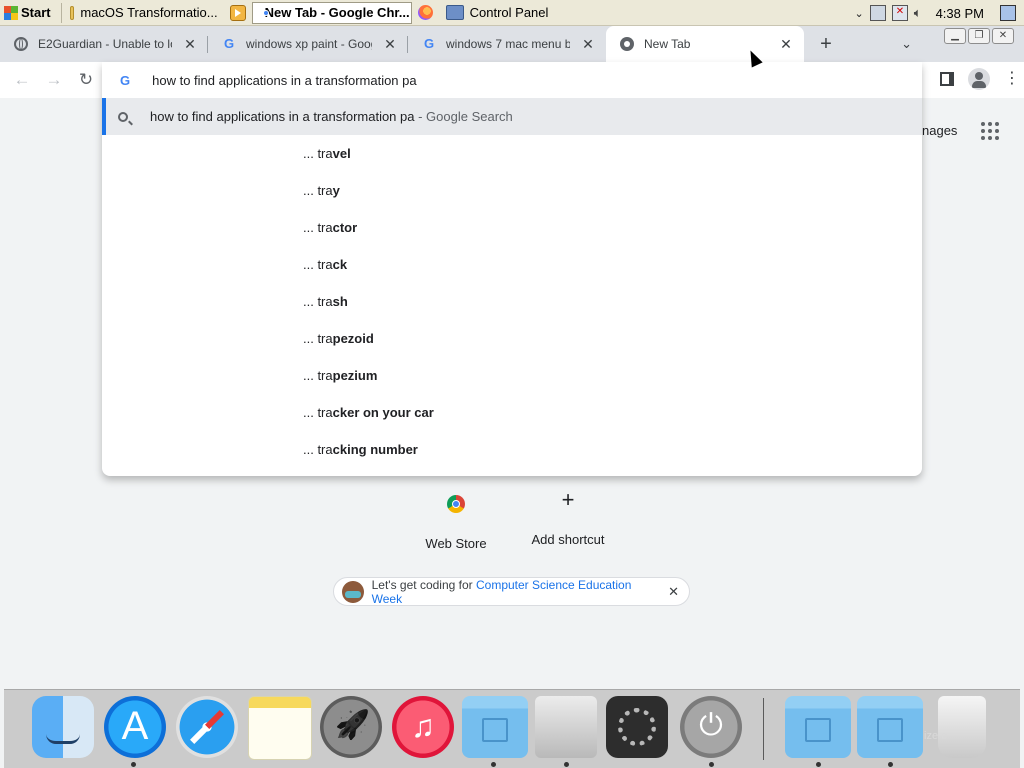 The width and height of the screenshot is (1024, 768). I want to click on dock-ghost-text: ize e, so click(936, 736).